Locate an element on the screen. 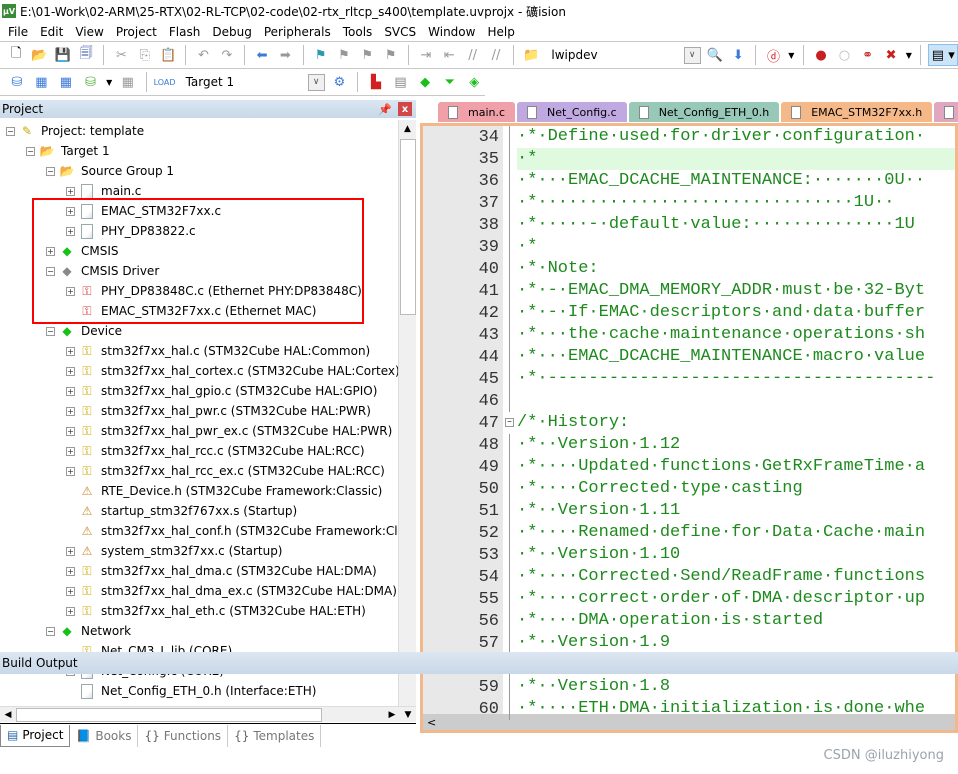  save-button: 💾 is located at coordinates (63, 55).